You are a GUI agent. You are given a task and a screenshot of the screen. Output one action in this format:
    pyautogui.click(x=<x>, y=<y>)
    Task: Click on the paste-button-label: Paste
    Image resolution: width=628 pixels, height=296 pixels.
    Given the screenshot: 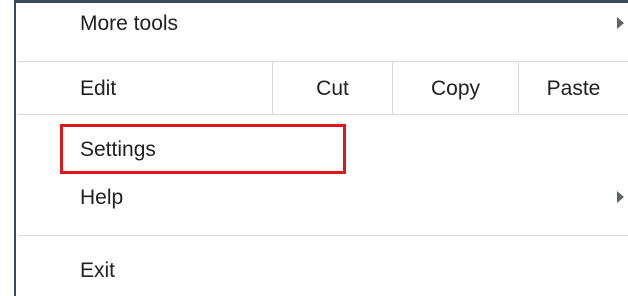 What is the action you would take?
    pyautogui.click(x=573, y=88)
    